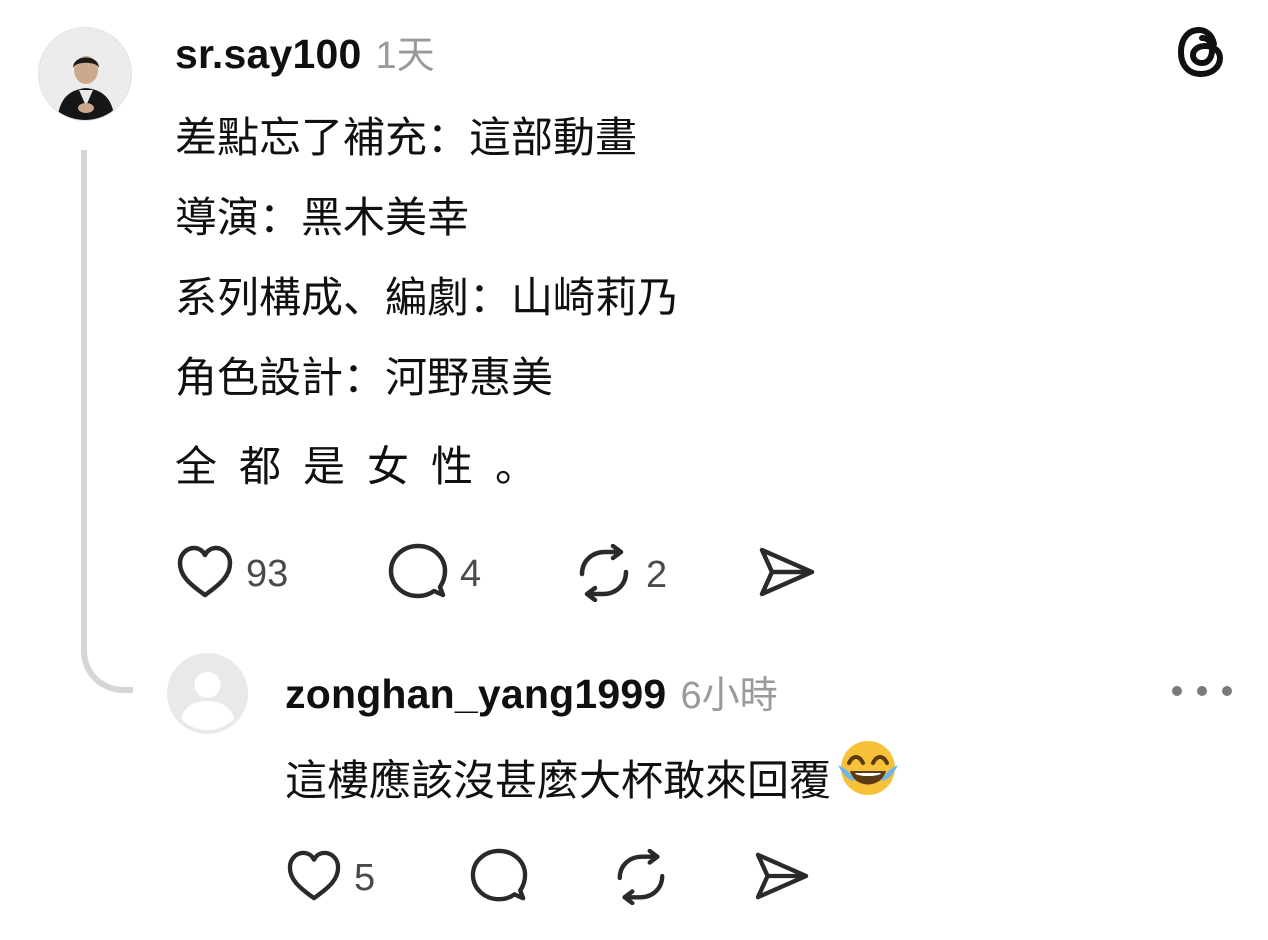 The width and height of the screenshot is (1268, 940). What do you see at coordinates (475, 694) in the screenshot?
I see `reply-username: zonghan_yang1999` at bounding box center [475, 694].